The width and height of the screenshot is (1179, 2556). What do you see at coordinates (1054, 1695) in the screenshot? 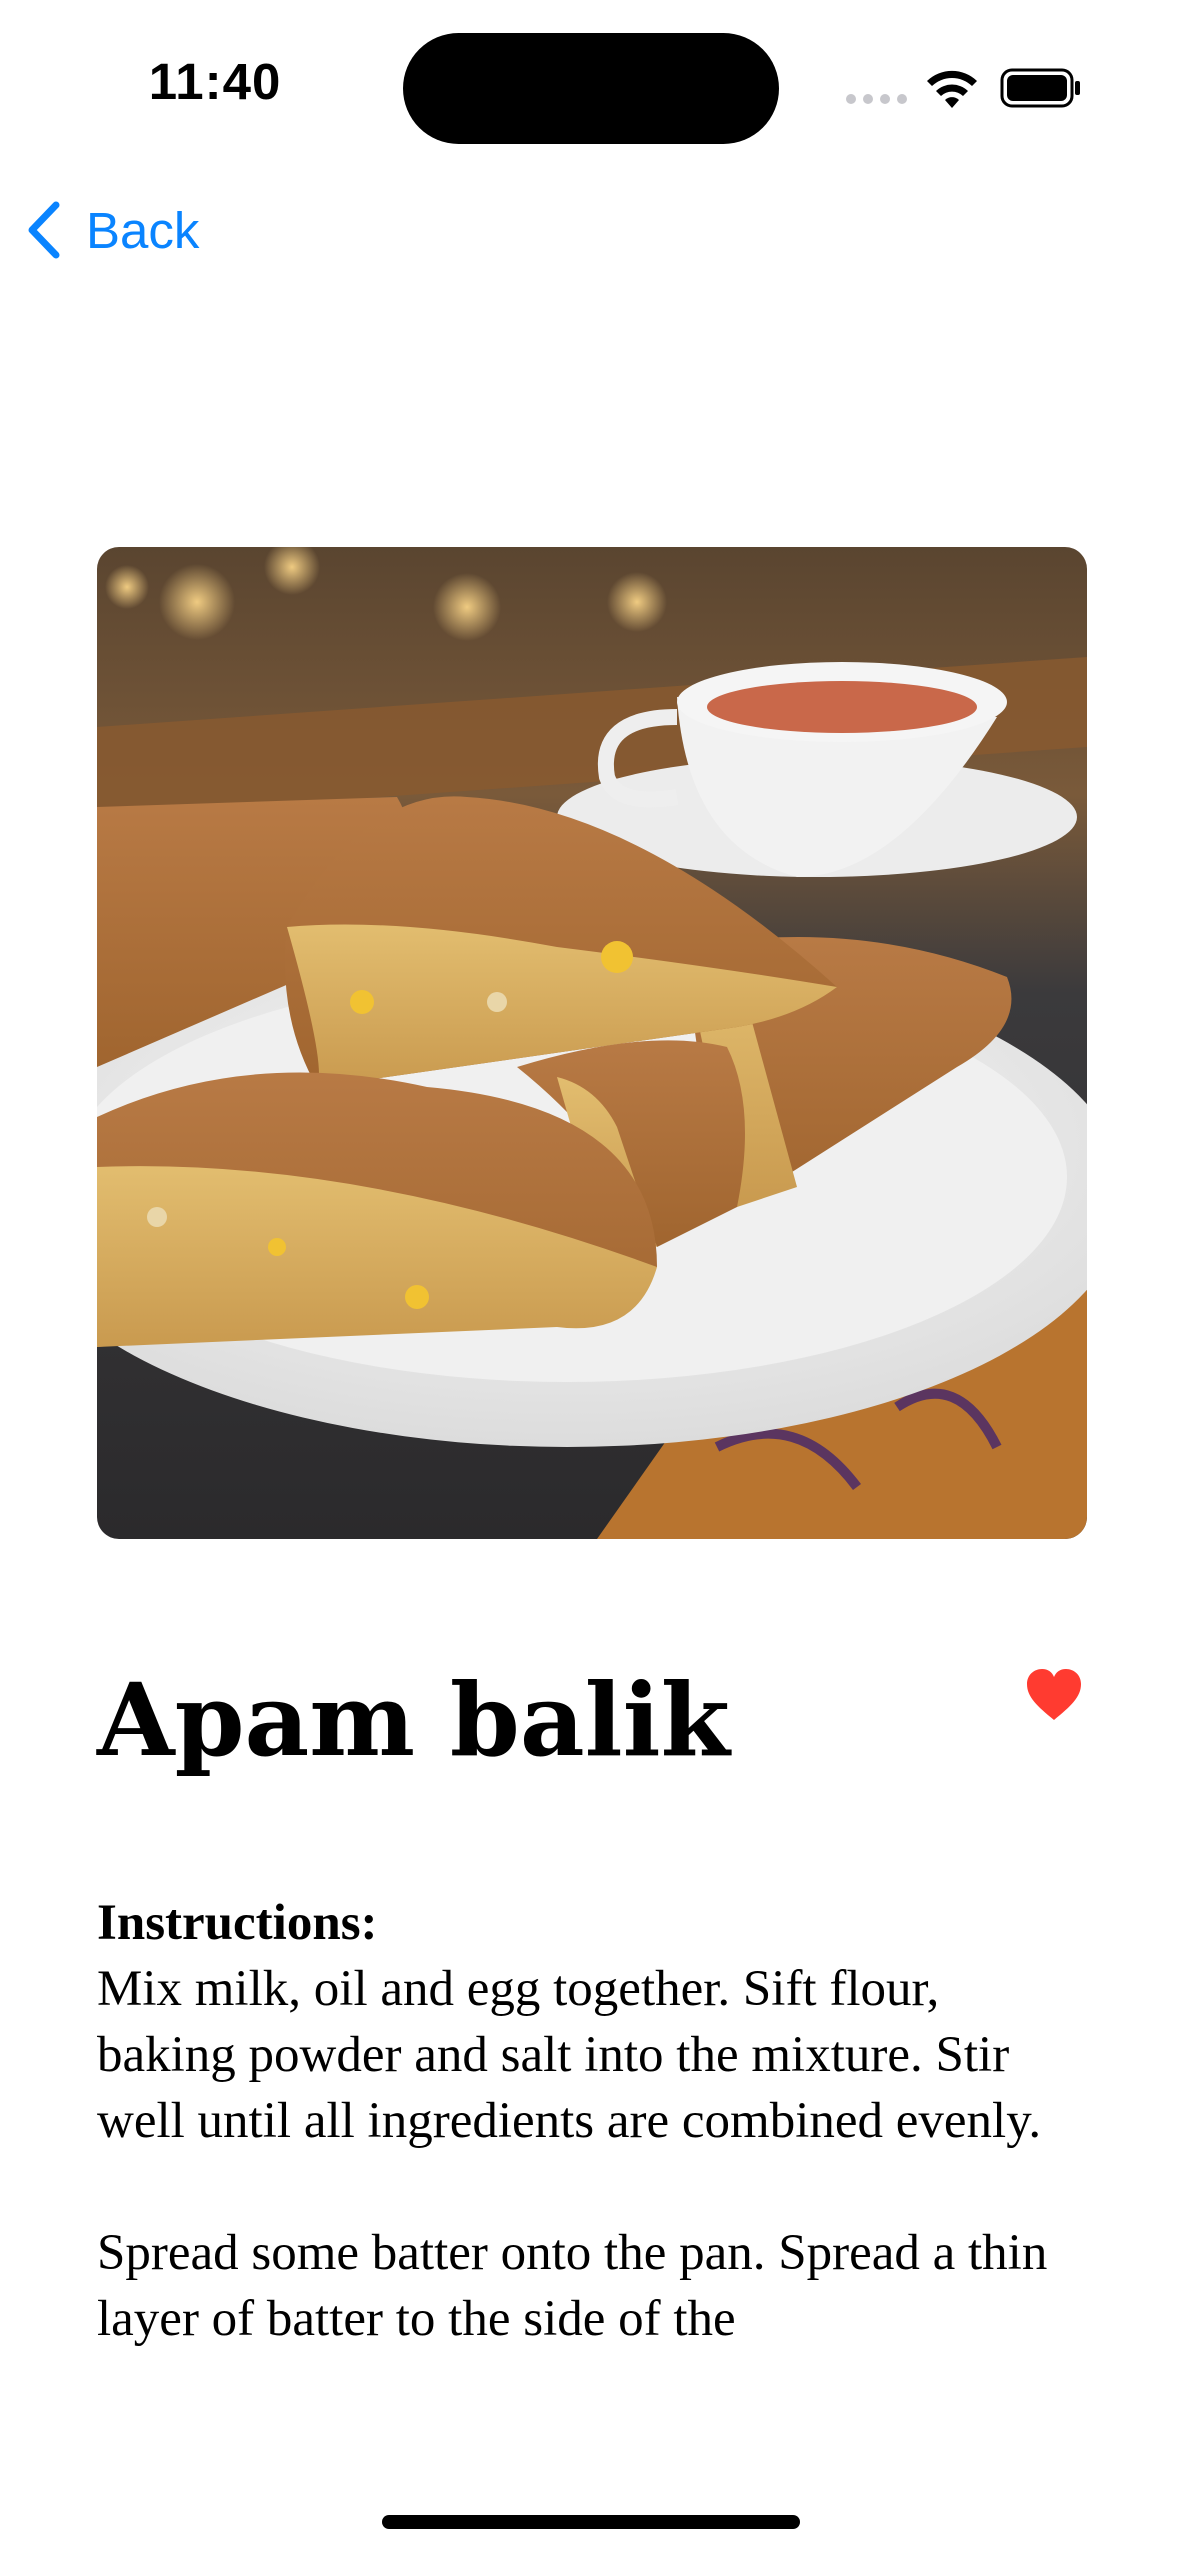
I see `heart-icon` at bounding box center [1054, 1695].